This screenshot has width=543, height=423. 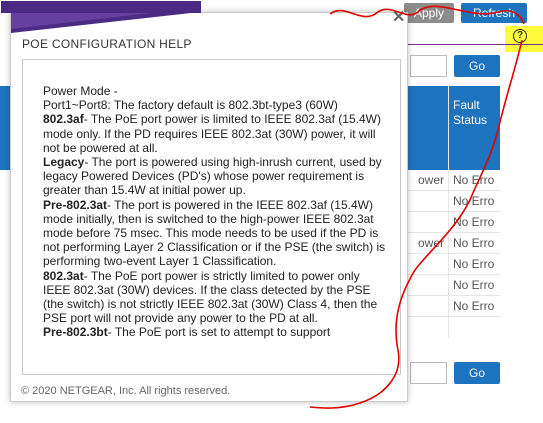 I want to click on brand-banner, so click(x=101, y=7).